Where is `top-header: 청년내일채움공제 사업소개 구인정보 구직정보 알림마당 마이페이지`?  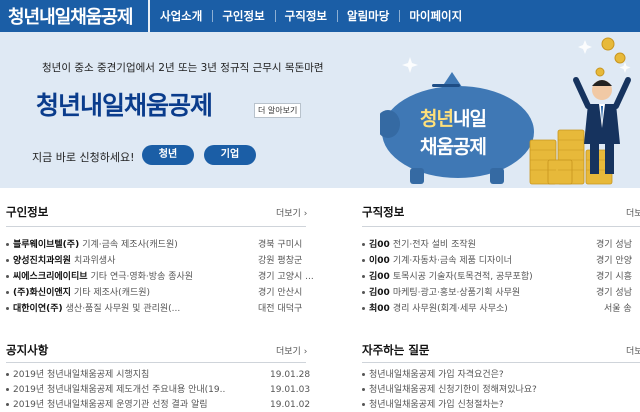 top-header: 청년내일채움공제 사업소개 구인정보 구직정보 알림마당 마이페이지 is located at coordinates (320, 16).